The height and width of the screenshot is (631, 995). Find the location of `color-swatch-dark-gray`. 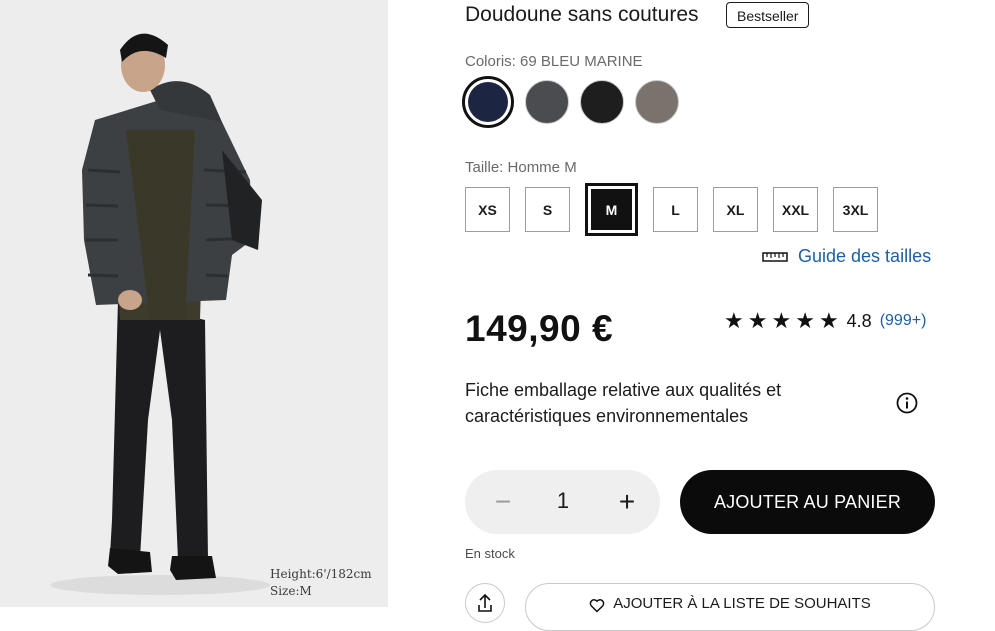

color-swatch-dark-gray is located at coordinates (547, 102).